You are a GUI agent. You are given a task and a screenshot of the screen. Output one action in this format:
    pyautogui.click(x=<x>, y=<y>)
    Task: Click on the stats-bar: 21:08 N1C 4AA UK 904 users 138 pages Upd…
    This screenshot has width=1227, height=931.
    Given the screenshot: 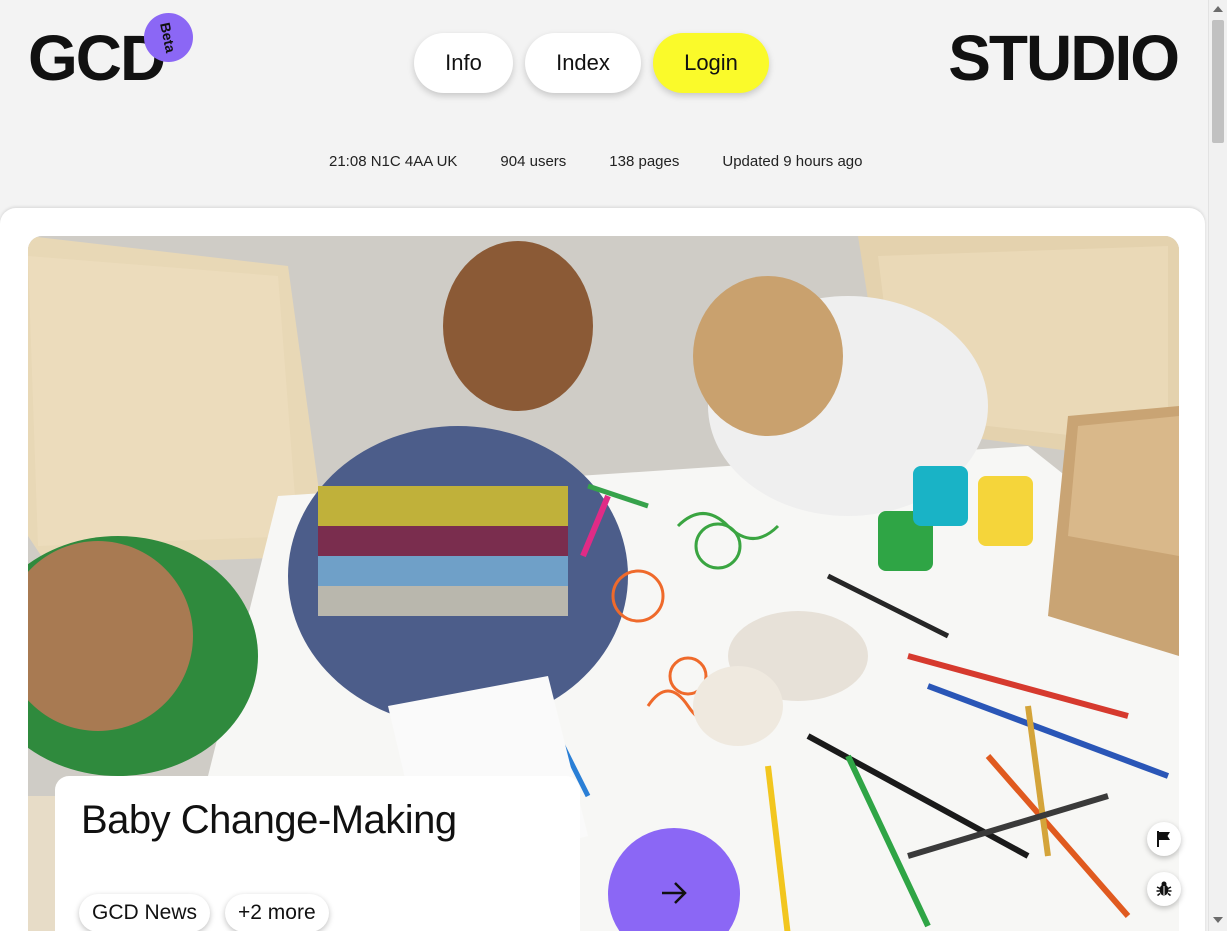 What is the action you would take?
    pyautogui.click(x=595, y=161)
    